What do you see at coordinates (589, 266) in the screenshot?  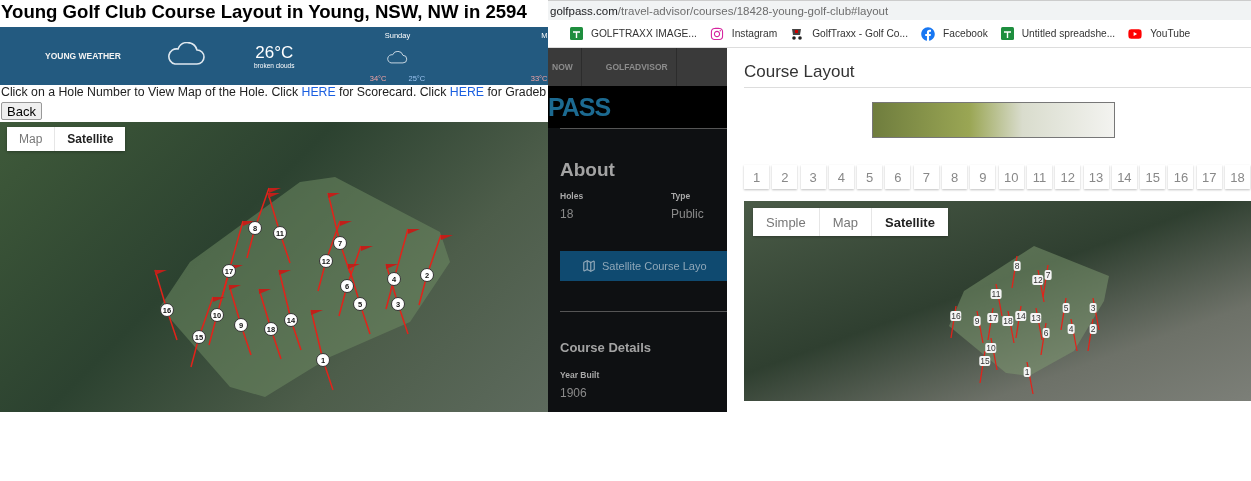 I see `map-icon` at bounding box center [589, 266].